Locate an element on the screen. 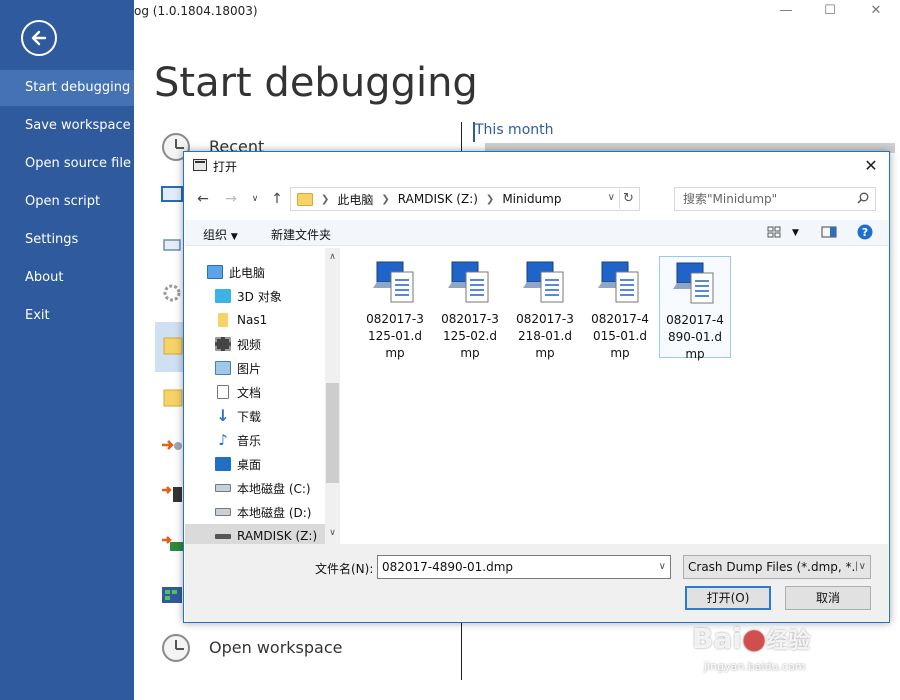 This screenshot has height=700, width=900. pictures-icon is located at coordinates (223, 368).